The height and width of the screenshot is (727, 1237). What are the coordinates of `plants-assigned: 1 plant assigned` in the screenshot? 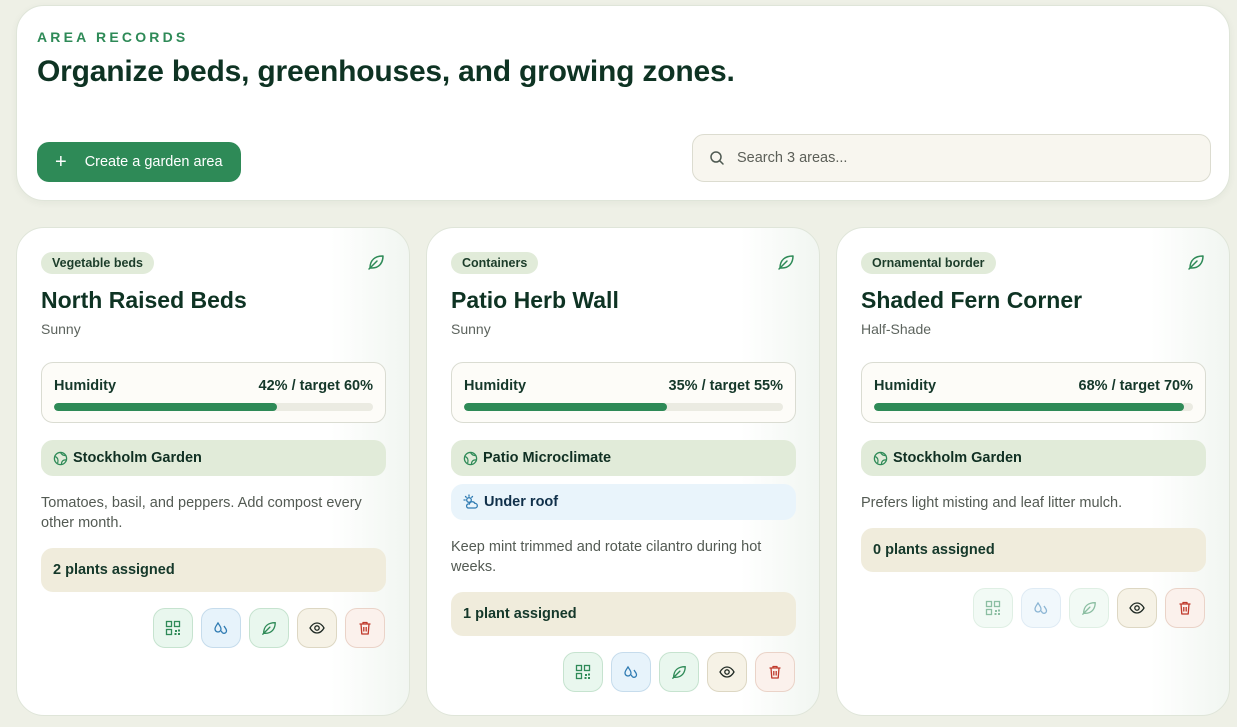 It's located at (623, 614).